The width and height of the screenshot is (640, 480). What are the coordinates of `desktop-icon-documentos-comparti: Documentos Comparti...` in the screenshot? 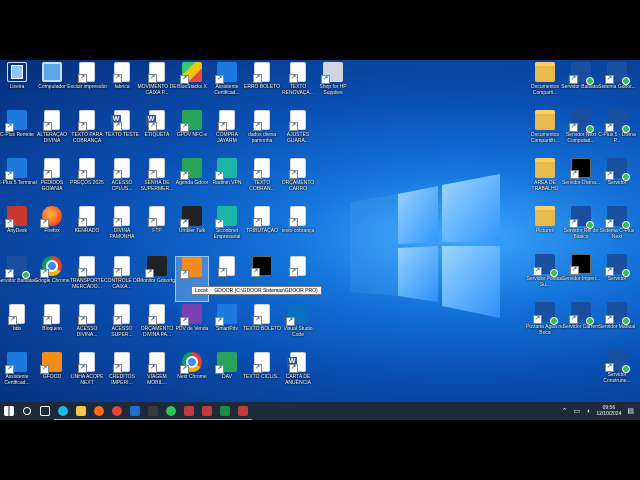 It's located at (545, 85).